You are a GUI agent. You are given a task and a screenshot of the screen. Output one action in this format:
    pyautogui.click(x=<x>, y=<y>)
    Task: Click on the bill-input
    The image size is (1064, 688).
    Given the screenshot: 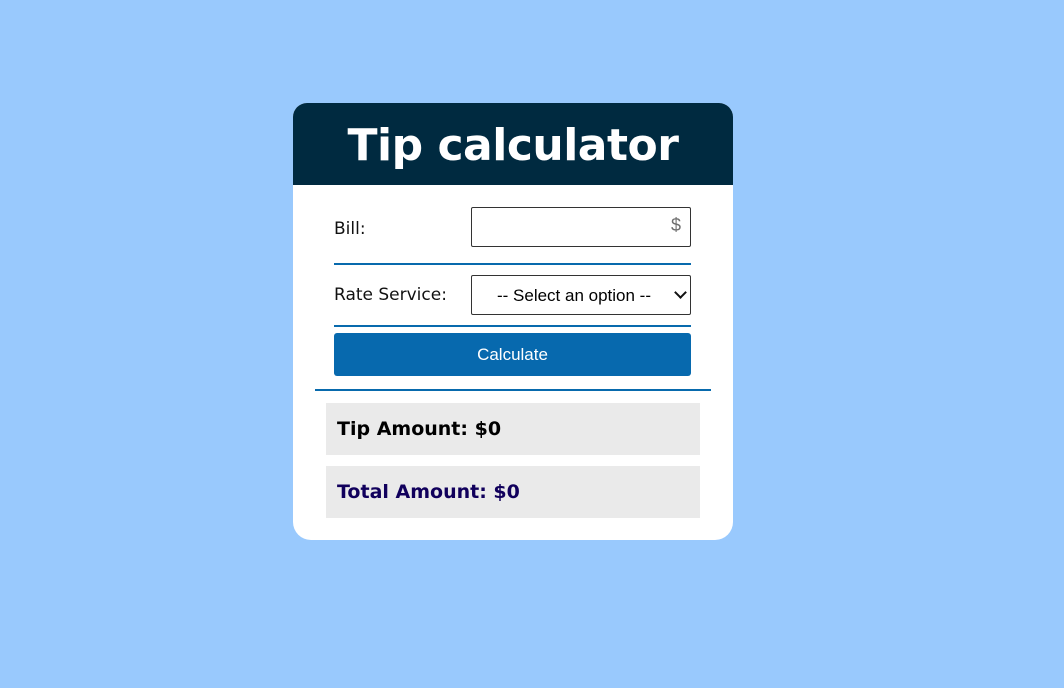 What is the action you would take?
    pyautogui.click(x=581, y=227)
    